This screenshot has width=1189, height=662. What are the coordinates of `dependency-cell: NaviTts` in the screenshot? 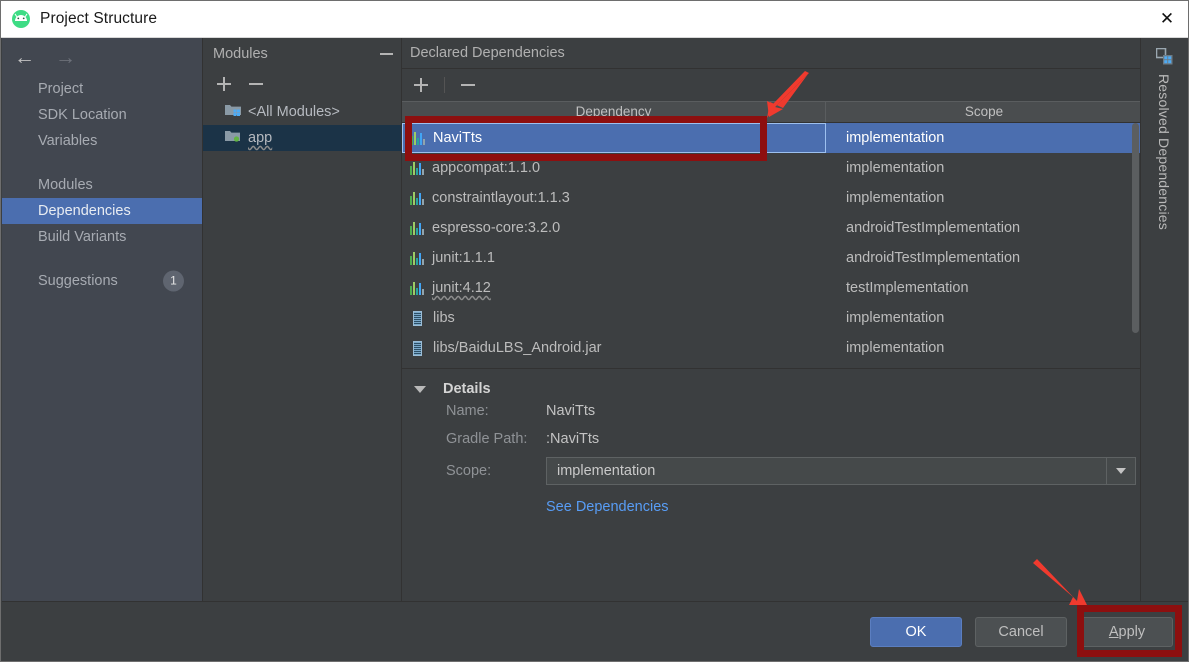 It's located at (614, 138).